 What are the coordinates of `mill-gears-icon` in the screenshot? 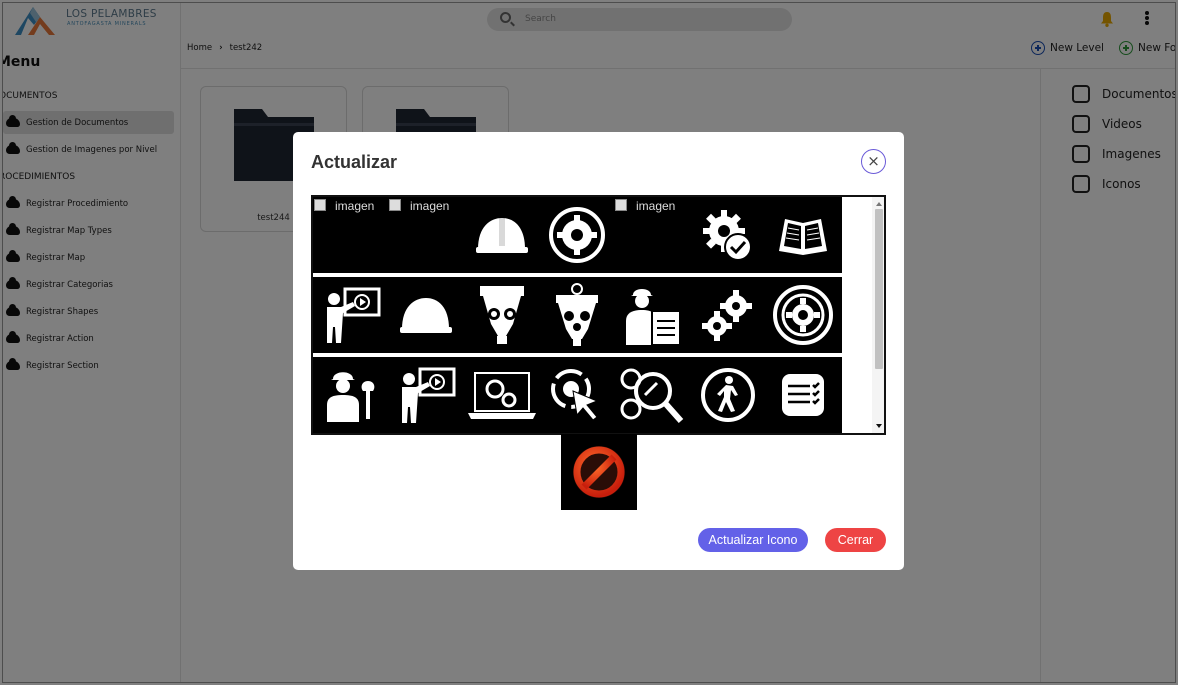 It's located at (576, 315).